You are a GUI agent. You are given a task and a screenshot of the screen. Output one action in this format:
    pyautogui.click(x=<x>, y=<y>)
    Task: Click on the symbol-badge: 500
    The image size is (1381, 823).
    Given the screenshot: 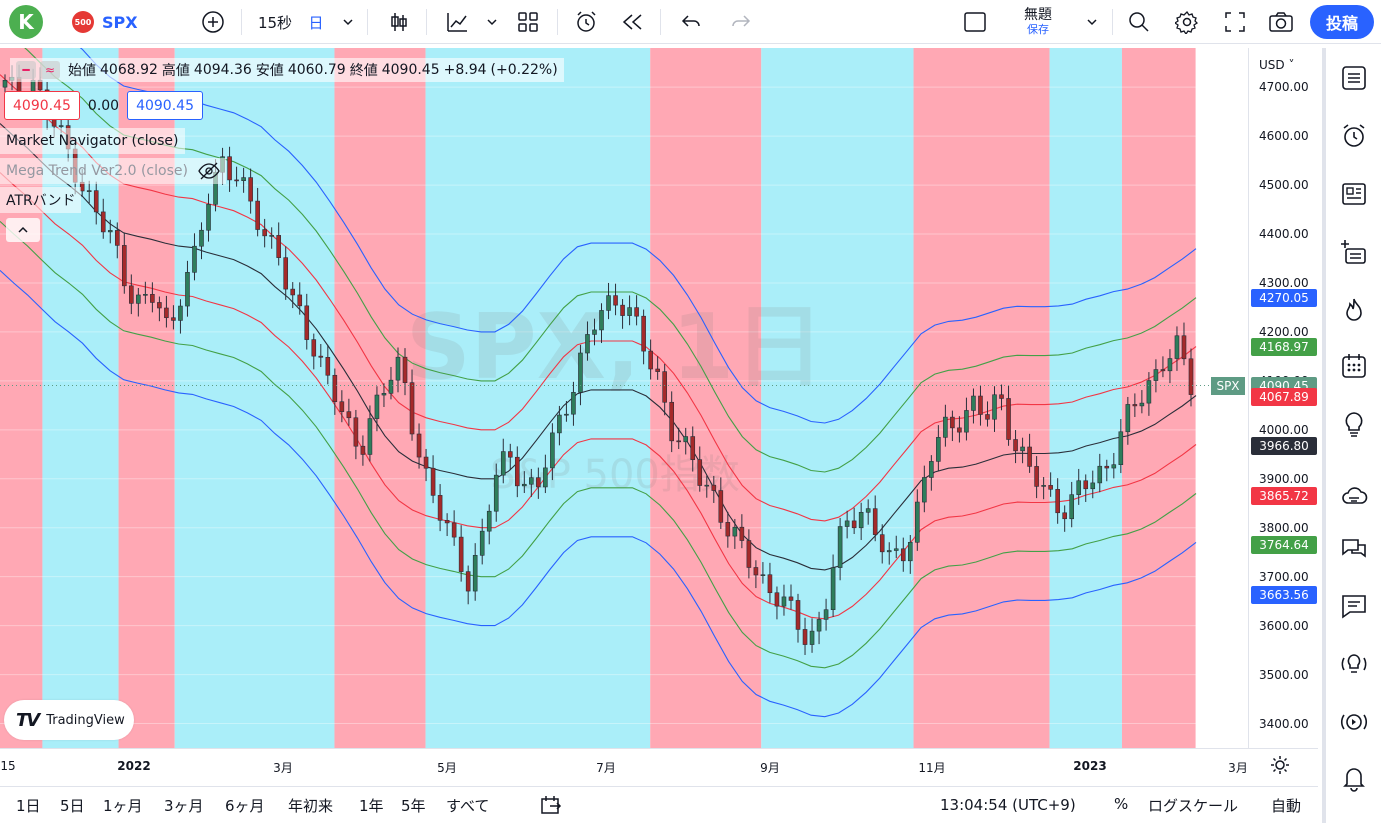 What is the action you would take?
    pyautogui.click(x=83, y=22)
    